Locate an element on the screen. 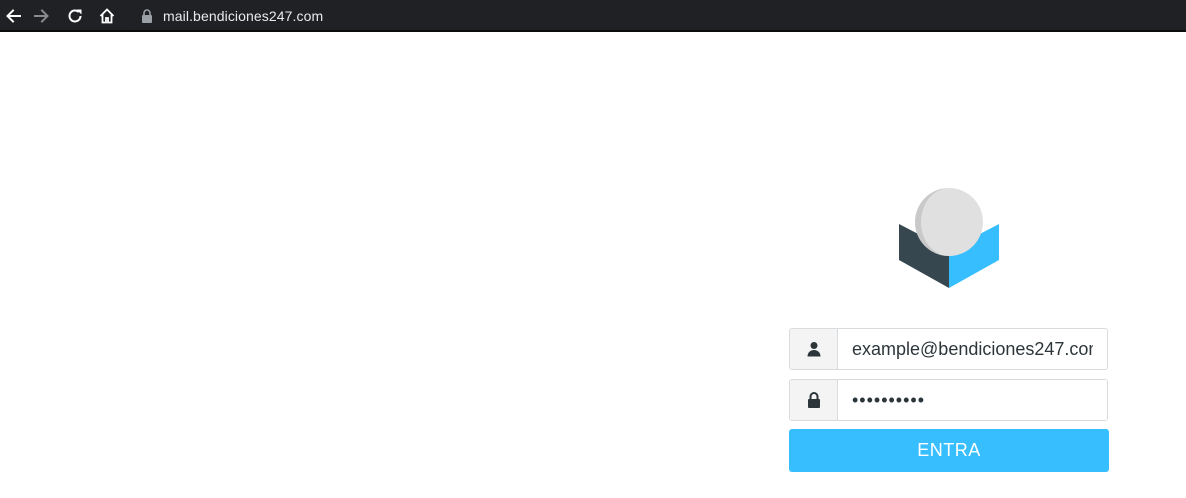 This screenshot has height=498, width=1186. password-input is located at coordinates (972, 400).